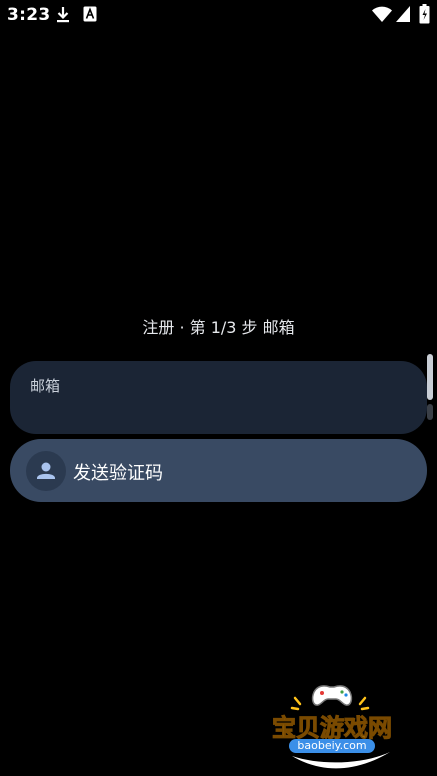  What do you see at coordinates (90, 16) in the screenshot?
I see `font-a-icon` at bounding box center [90, 16].